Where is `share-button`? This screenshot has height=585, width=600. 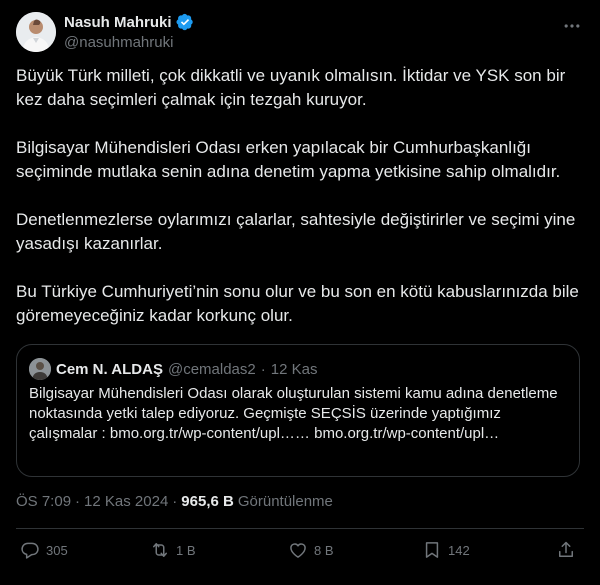 share-button is located at coordinates (566, 550).